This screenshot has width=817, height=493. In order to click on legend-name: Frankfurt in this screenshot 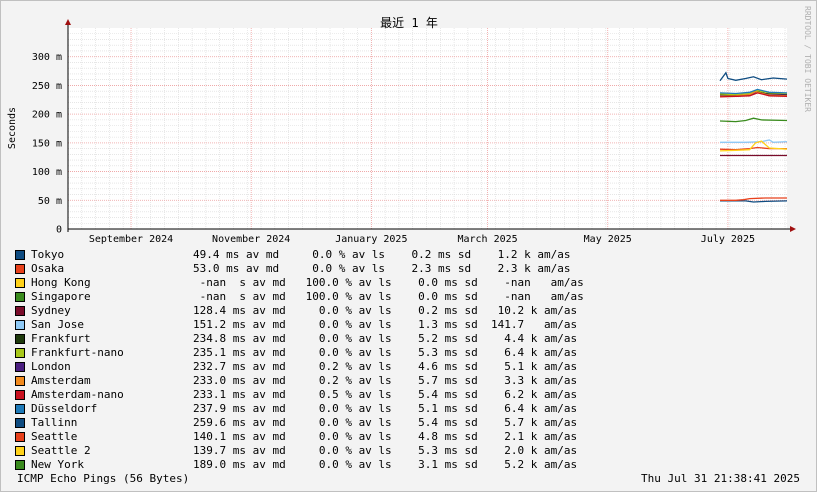, I will do `click(61, 338)`.